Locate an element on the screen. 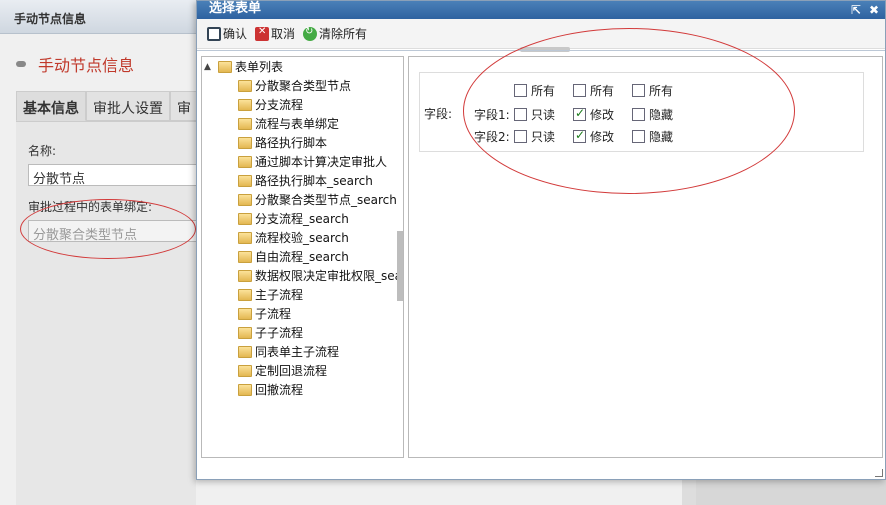 This screenshot has width=886, height=505. tree-item-label: 流程与表单绑定 is located at coordinates (297, 124).